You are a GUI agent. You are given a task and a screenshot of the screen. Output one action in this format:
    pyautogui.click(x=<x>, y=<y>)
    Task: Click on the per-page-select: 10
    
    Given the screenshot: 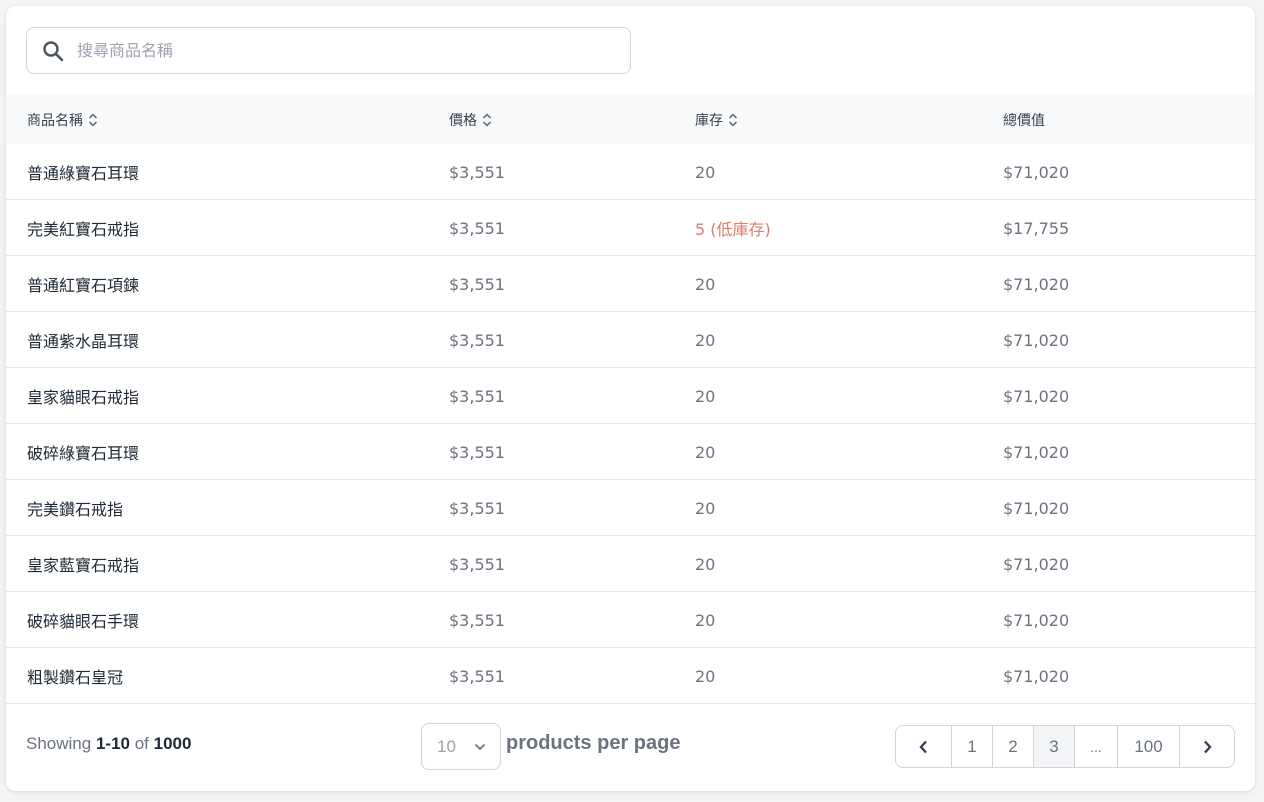 What is the action you would take?
    pyautogui.click(x=461, y=746)
    